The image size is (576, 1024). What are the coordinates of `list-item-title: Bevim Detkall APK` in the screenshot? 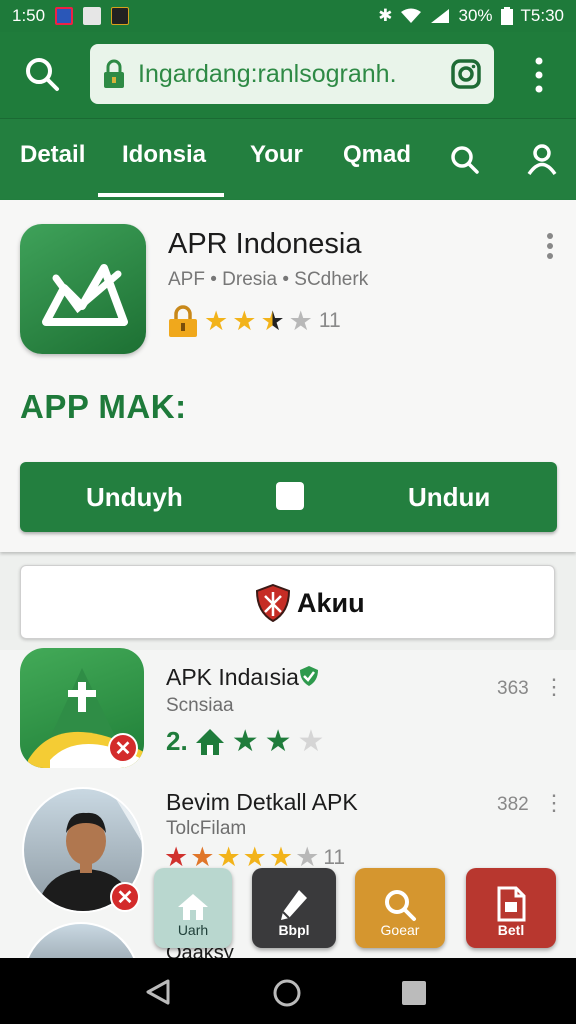 It's located at (262, 802).